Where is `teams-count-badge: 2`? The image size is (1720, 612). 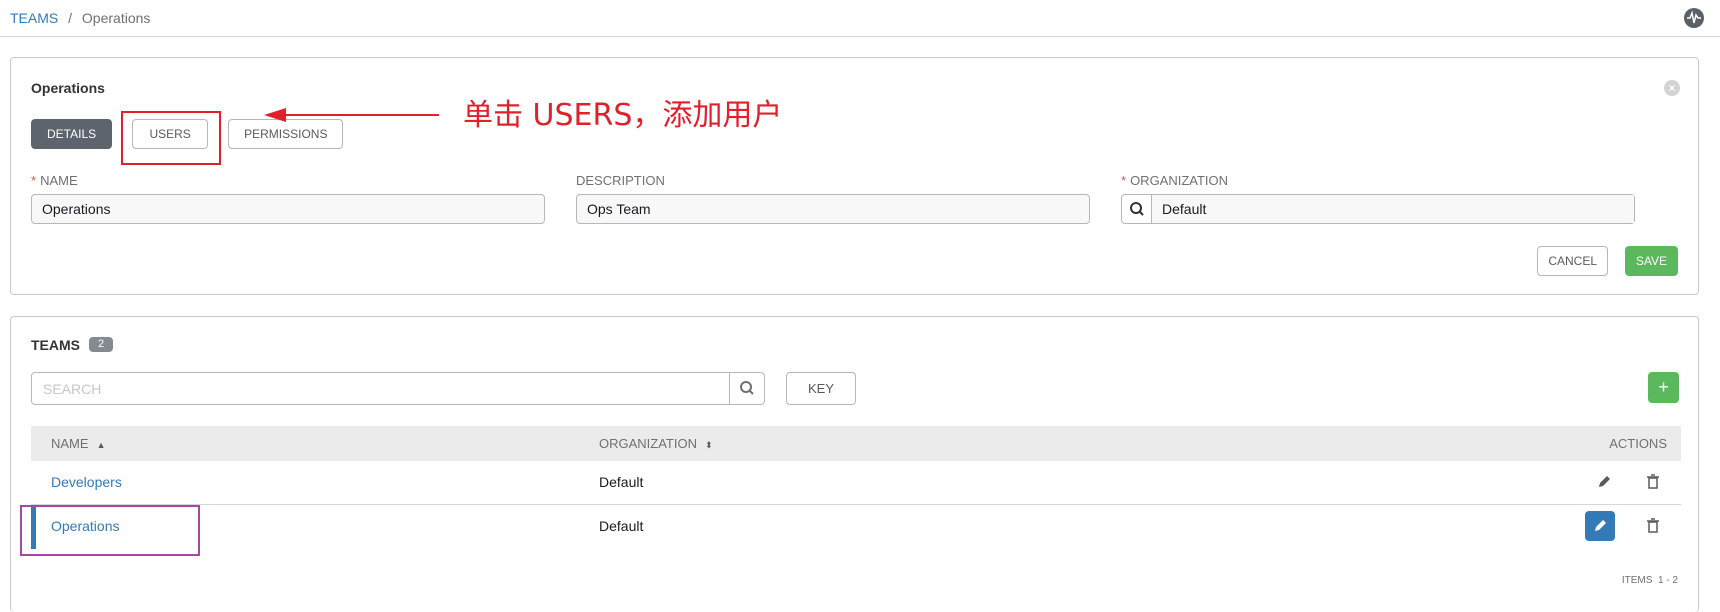 teams-count-badge: 2 is located at coordinates (101, 344).